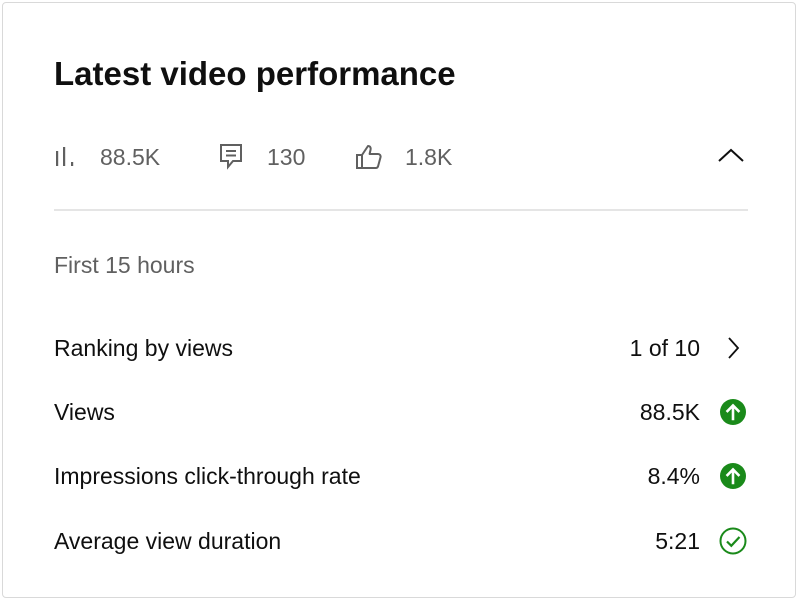 Image resolution: width=800 pixels, height=602 pixels. I want to click on collapse-button, so click(731, 157).